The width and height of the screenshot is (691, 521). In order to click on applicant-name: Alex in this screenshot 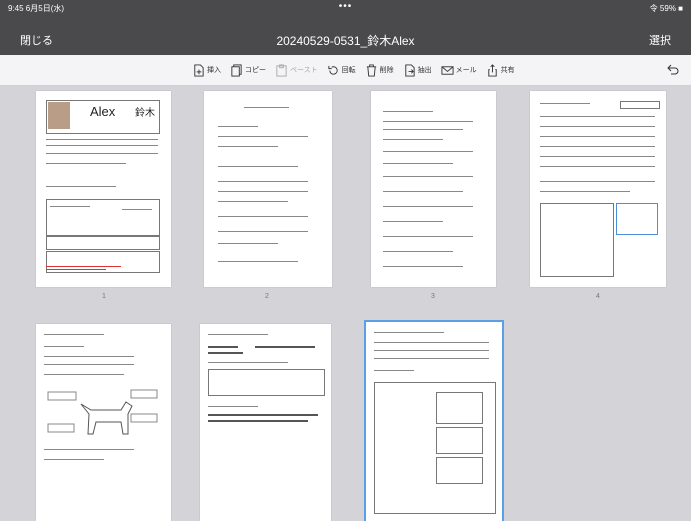, I will do `click(103, 111)`.